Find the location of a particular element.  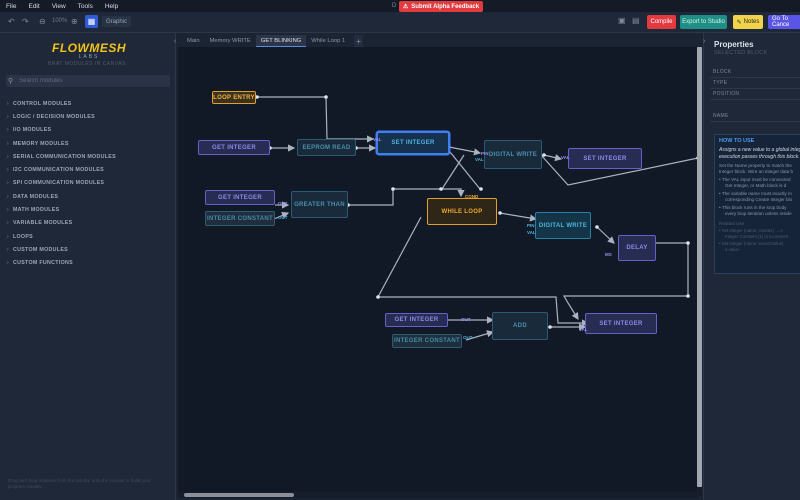

search-input is located at coordinates (89, 81).